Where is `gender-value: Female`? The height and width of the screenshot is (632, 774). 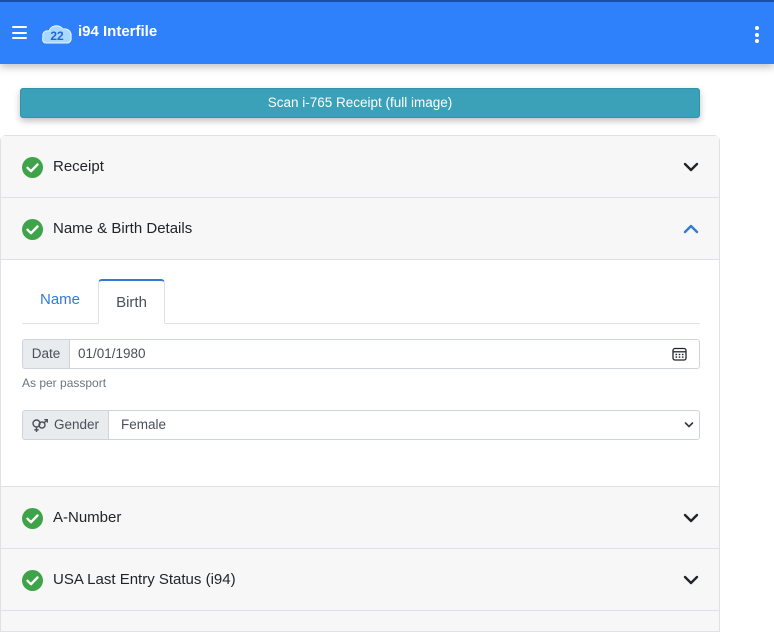 gender-value: Female is located at coordinates (144, 424).